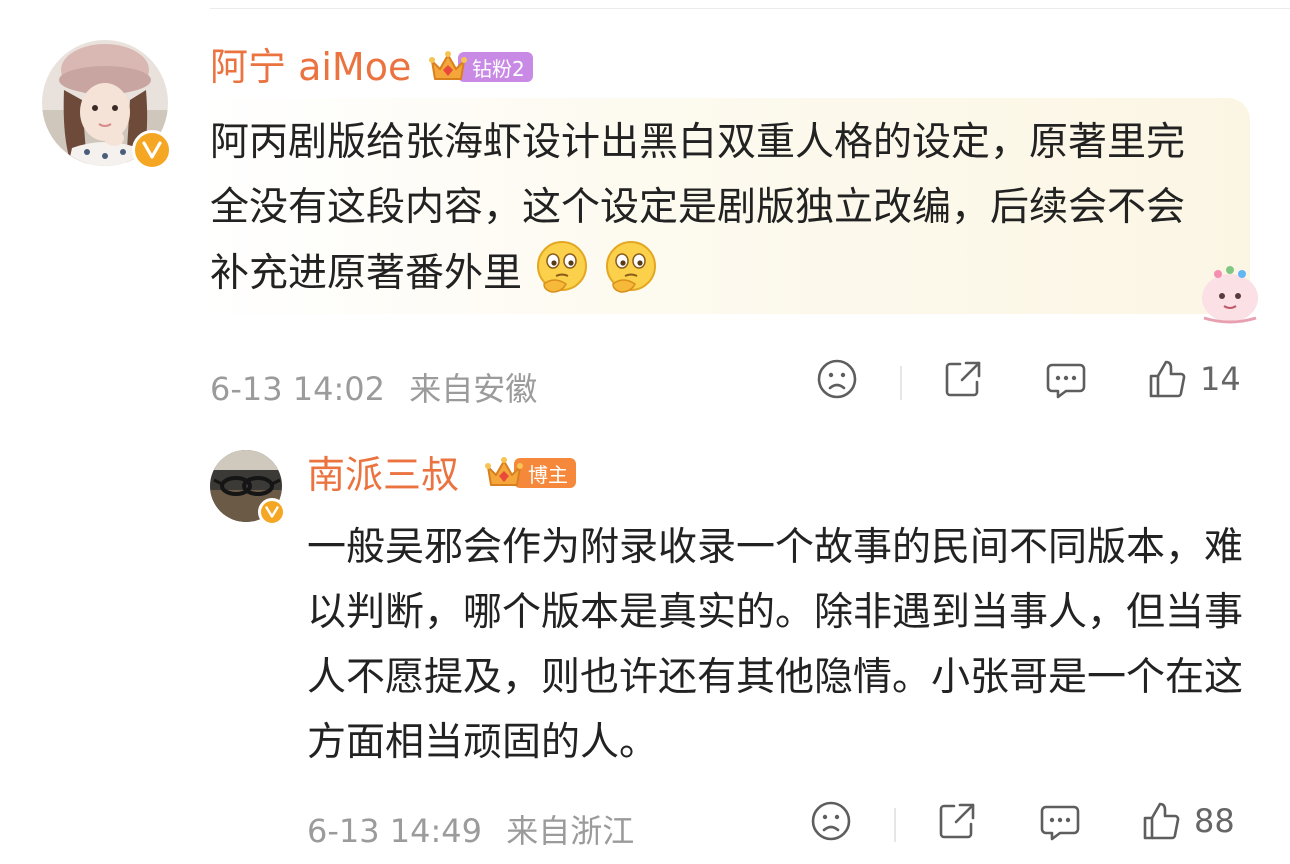  Describe the element at coordinates (1214, 821) in the screenshot. I see `like-count: 88` at that location.